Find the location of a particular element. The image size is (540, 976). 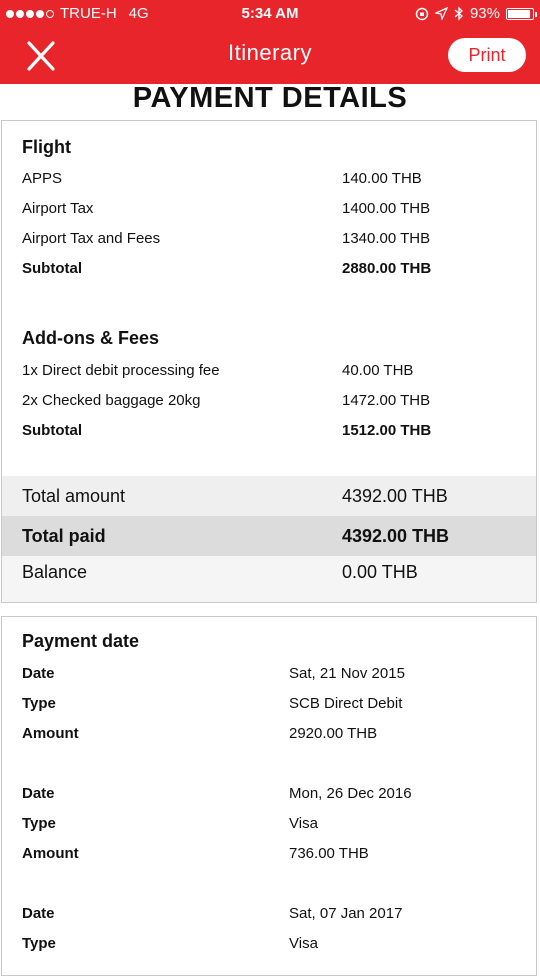

flight-item-label: APPS is located at coordinates (42, 178).